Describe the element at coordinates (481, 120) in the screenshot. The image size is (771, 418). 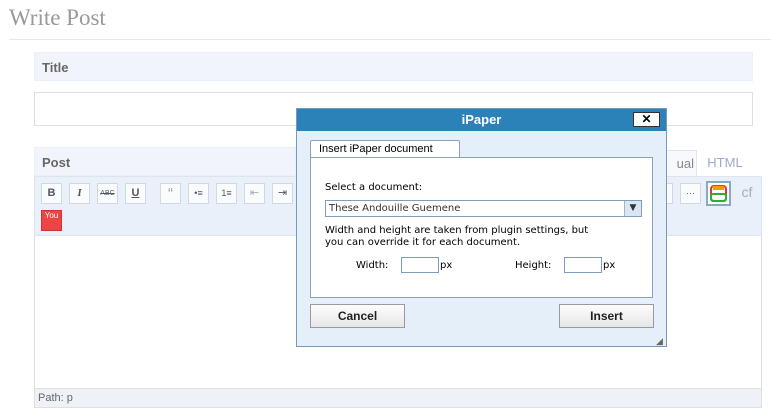
I see `dialog-title: iPaper` at that location.